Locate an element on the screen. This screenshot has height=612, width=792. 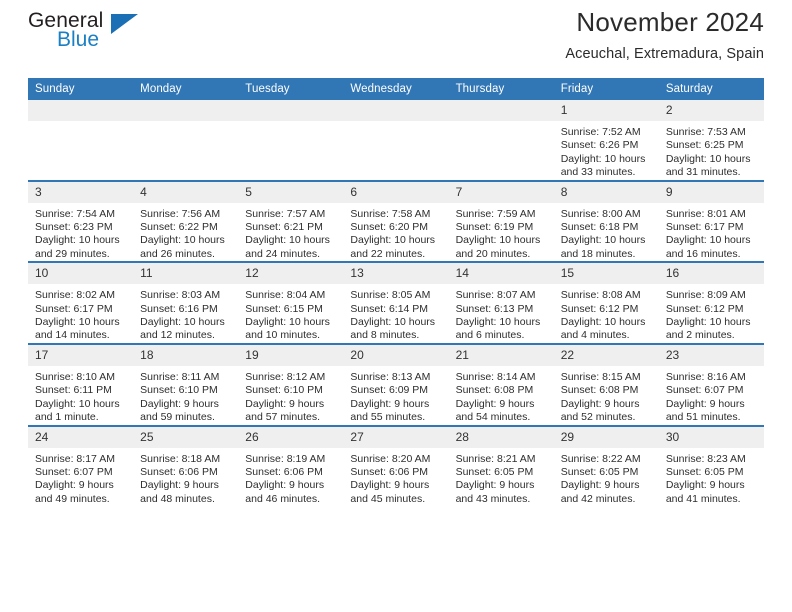
day-number: 16 is located at coordinates (711, 274).